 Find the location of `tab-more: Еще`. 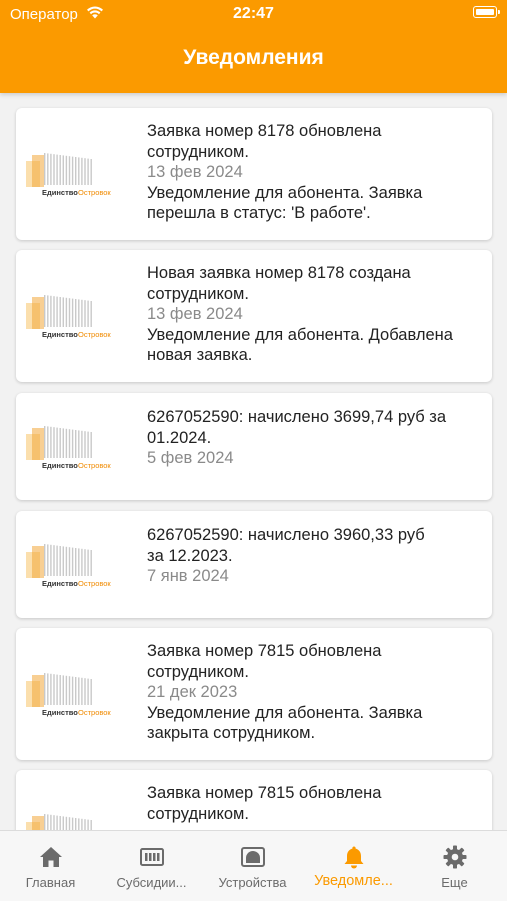

tab-more: Еще is located at coordinates (454, 866).